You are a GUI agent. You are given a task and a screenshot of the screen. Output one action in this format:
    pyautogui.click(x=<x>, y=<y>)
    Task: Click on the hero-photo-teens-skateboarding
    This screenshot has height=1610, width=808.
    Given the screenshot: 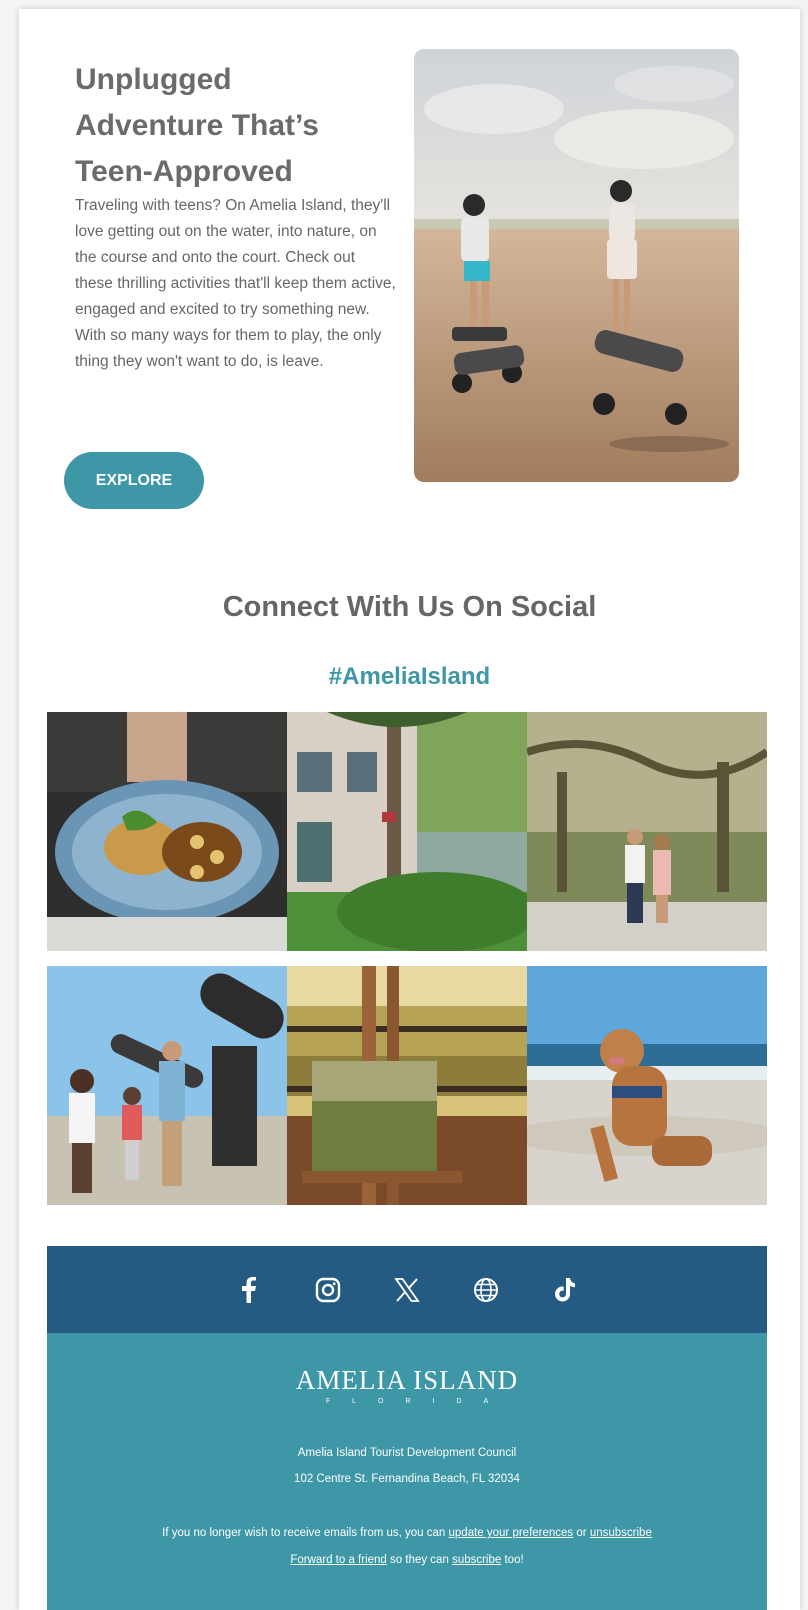 What is the action you would take?
    pyautogui.click(x=576, y=265)
    